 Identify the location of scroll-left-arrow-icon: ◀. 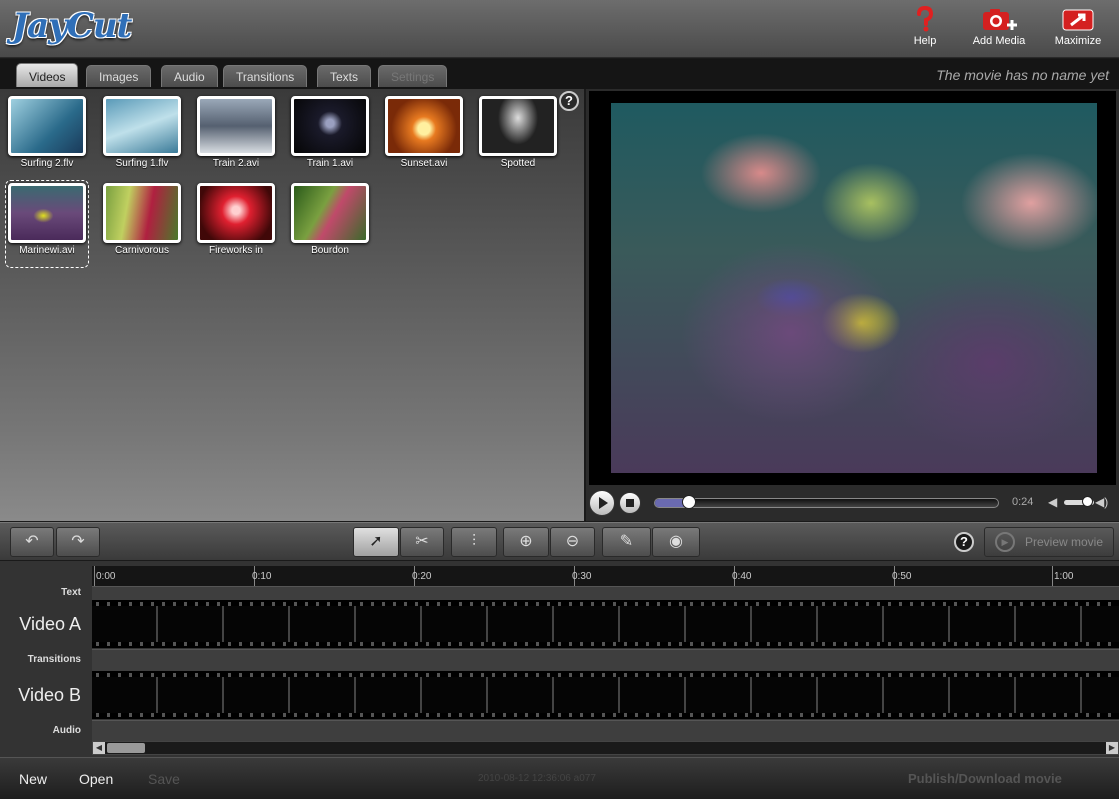
(99, 748).